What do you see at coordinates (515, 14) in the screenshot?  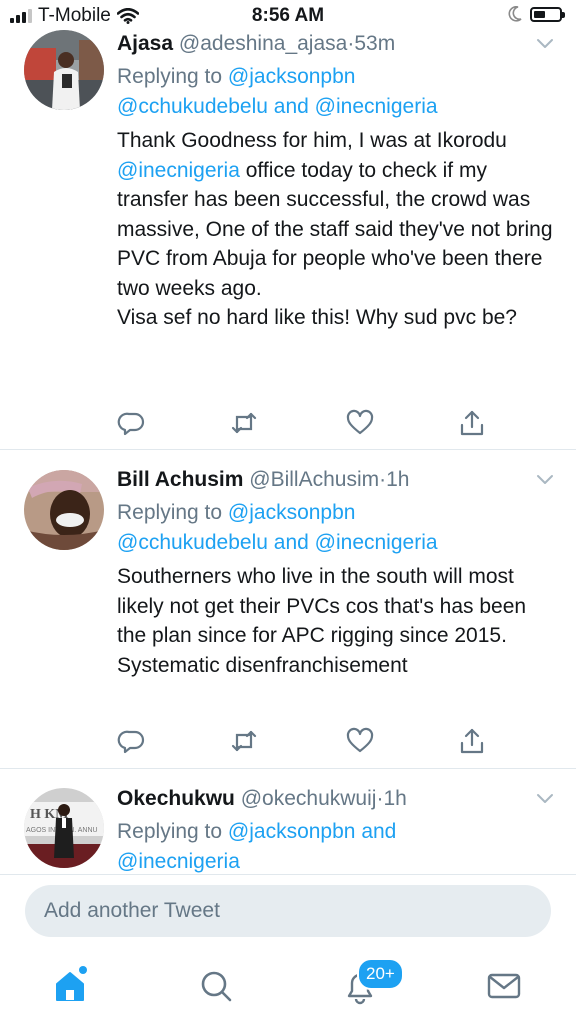 I see `moon-icon` at bounding box center [515, 14].